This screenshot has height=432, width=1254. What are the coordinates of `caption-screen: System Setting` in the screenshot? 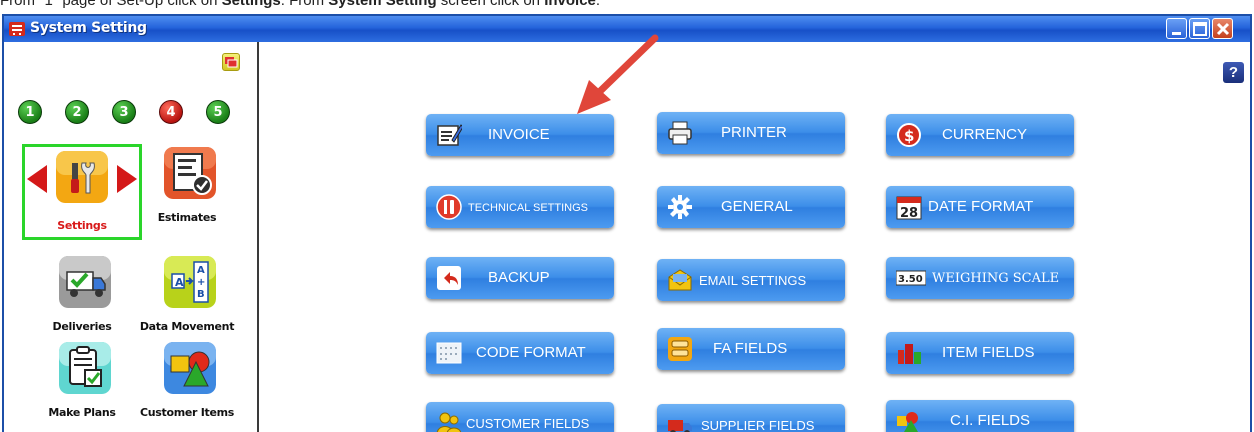 It's located at (382, 4).